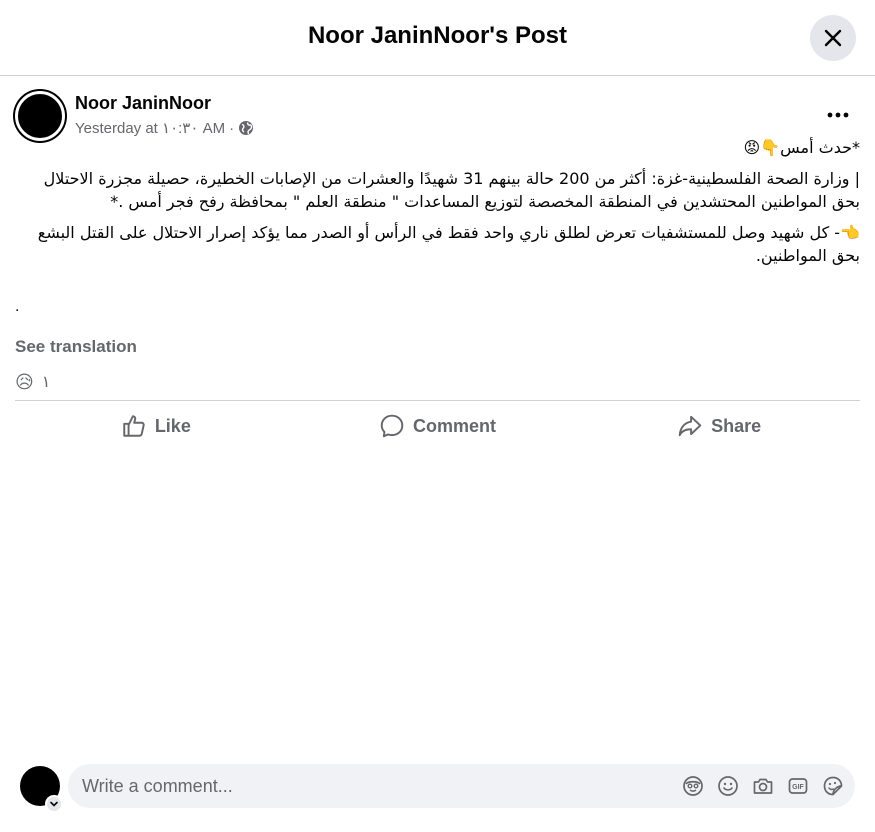 The width and height of the screenshot is (875, 832). I want to click on camera-icon, so click(763, 786).